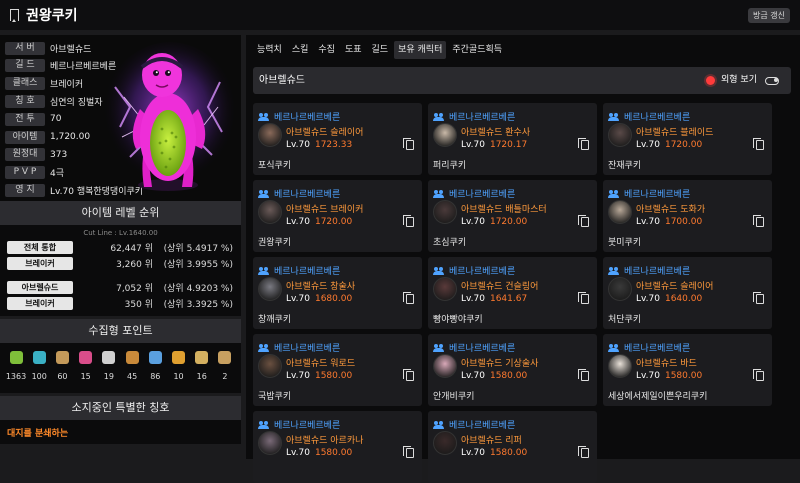 The width and height of the screenshot is (800, 483). What do you see at coordinates (687, 293) in the screenshot?
I see `character-card: 베르나르베르베른 아브렐슈드 슬레이어 Lv.70 1640.00 처단쿠키` at bounding box center [687, 293].